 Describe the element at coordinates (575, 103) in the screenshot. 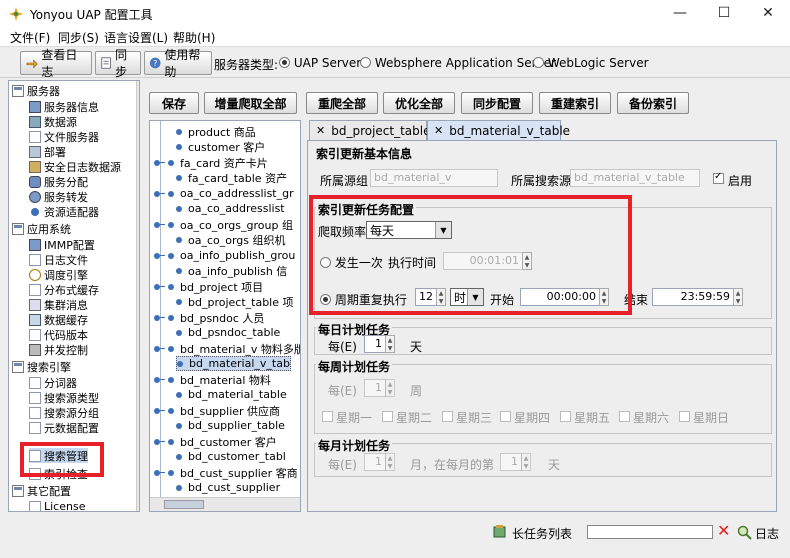

I see `rebuild-index-button: 重建索引` at that location.